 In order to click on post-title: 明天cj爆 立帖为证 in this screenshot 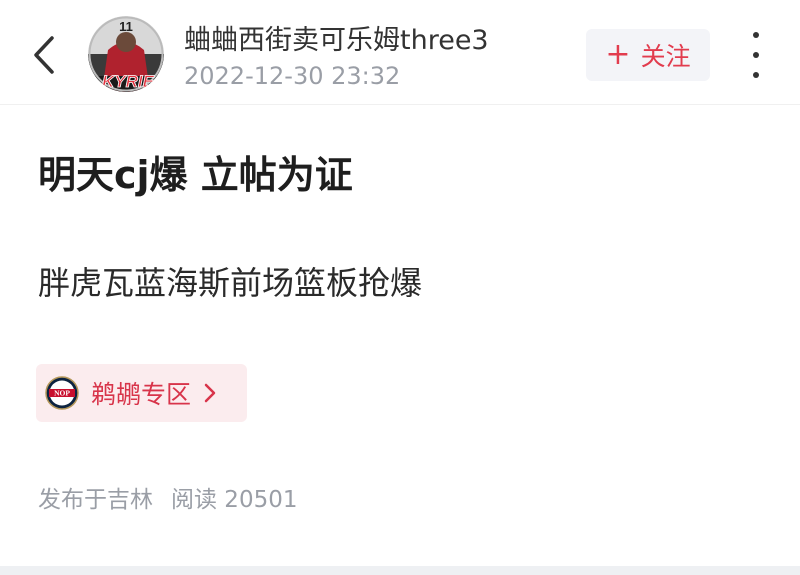, I will do `click(195, 175)`.